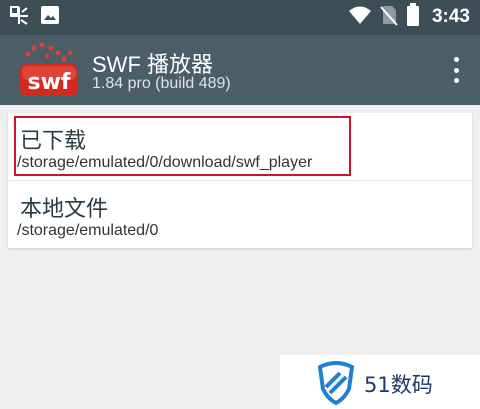 This screenshot has height=409, width=480. Describe the element at coordinates (336, 383) in the screenshot. I see `shield-logo-icon` at that location.